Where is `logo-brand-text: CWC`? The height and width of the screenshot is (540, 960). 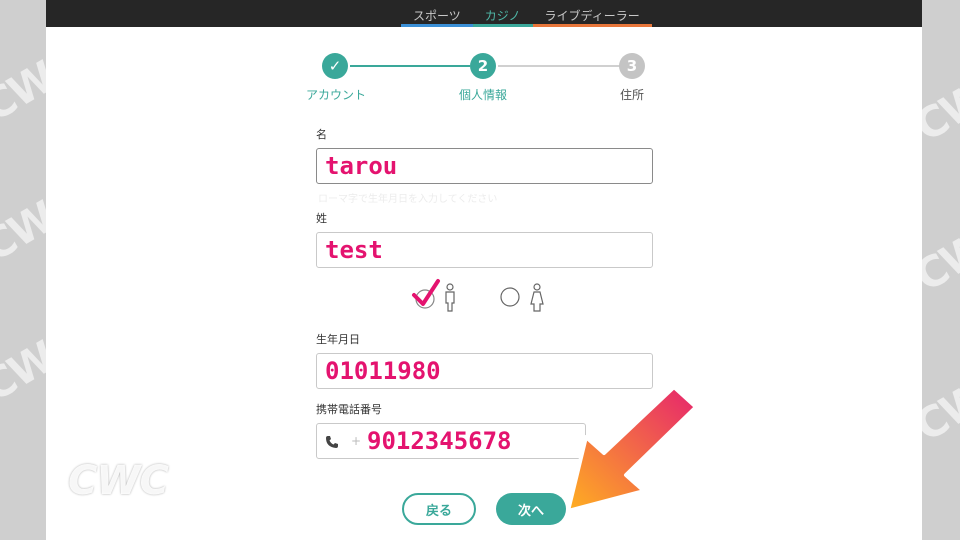
logo-brand-text: CWC is located at coordinates (118, 481).